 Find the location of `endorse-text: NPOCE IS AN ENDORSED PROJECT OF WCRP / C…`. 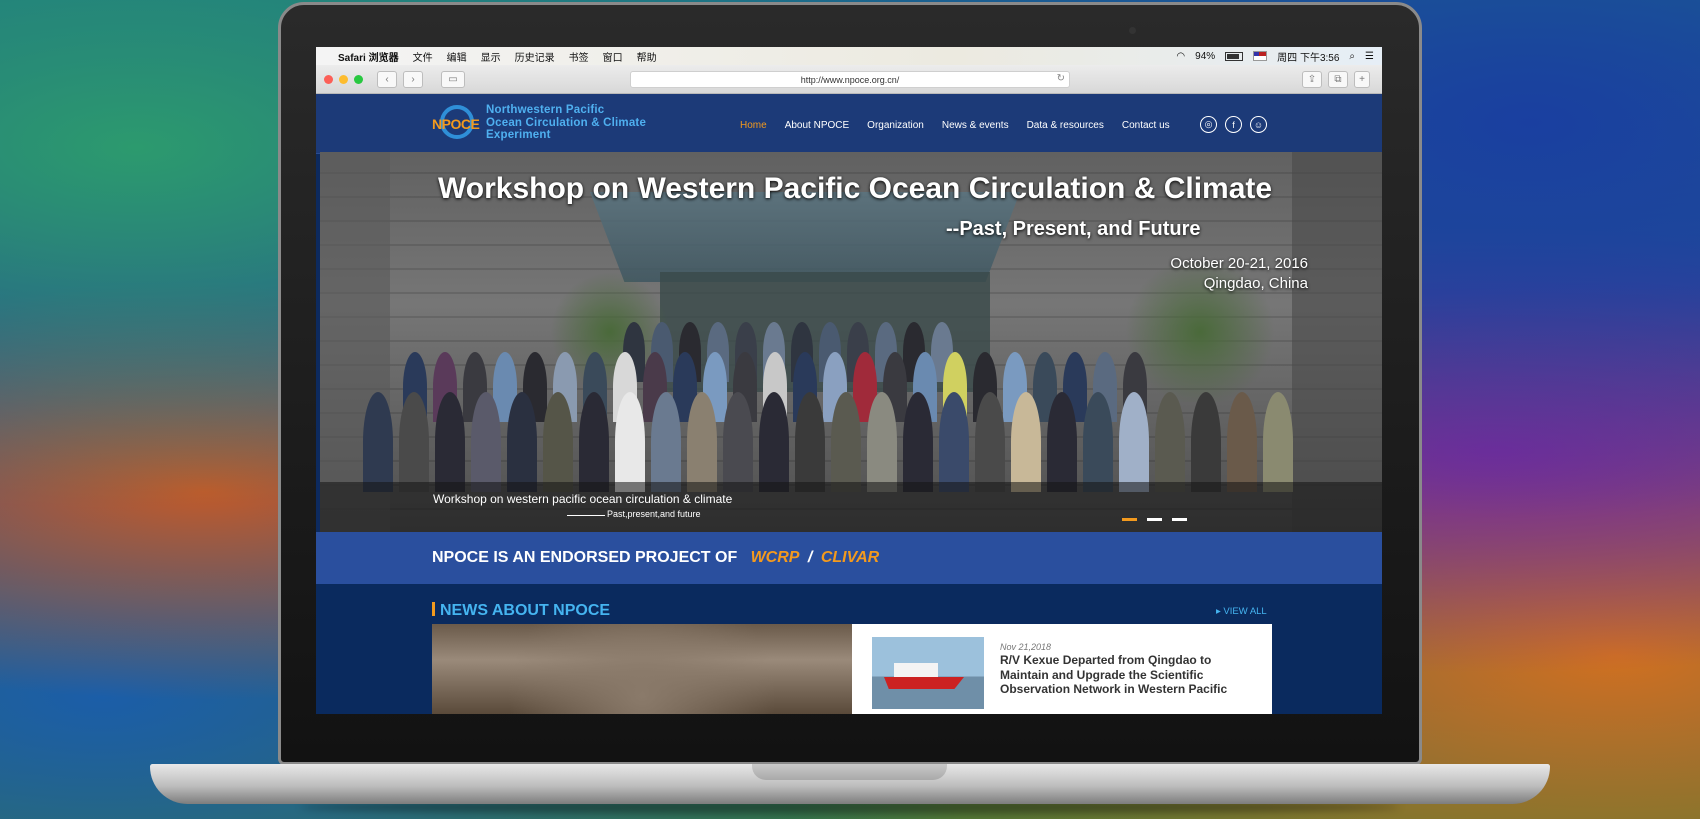

endorse-text: NPOCE IS AN ENDORSED PROJECT OF WCRP / C… is located at coordinates (655, 558).